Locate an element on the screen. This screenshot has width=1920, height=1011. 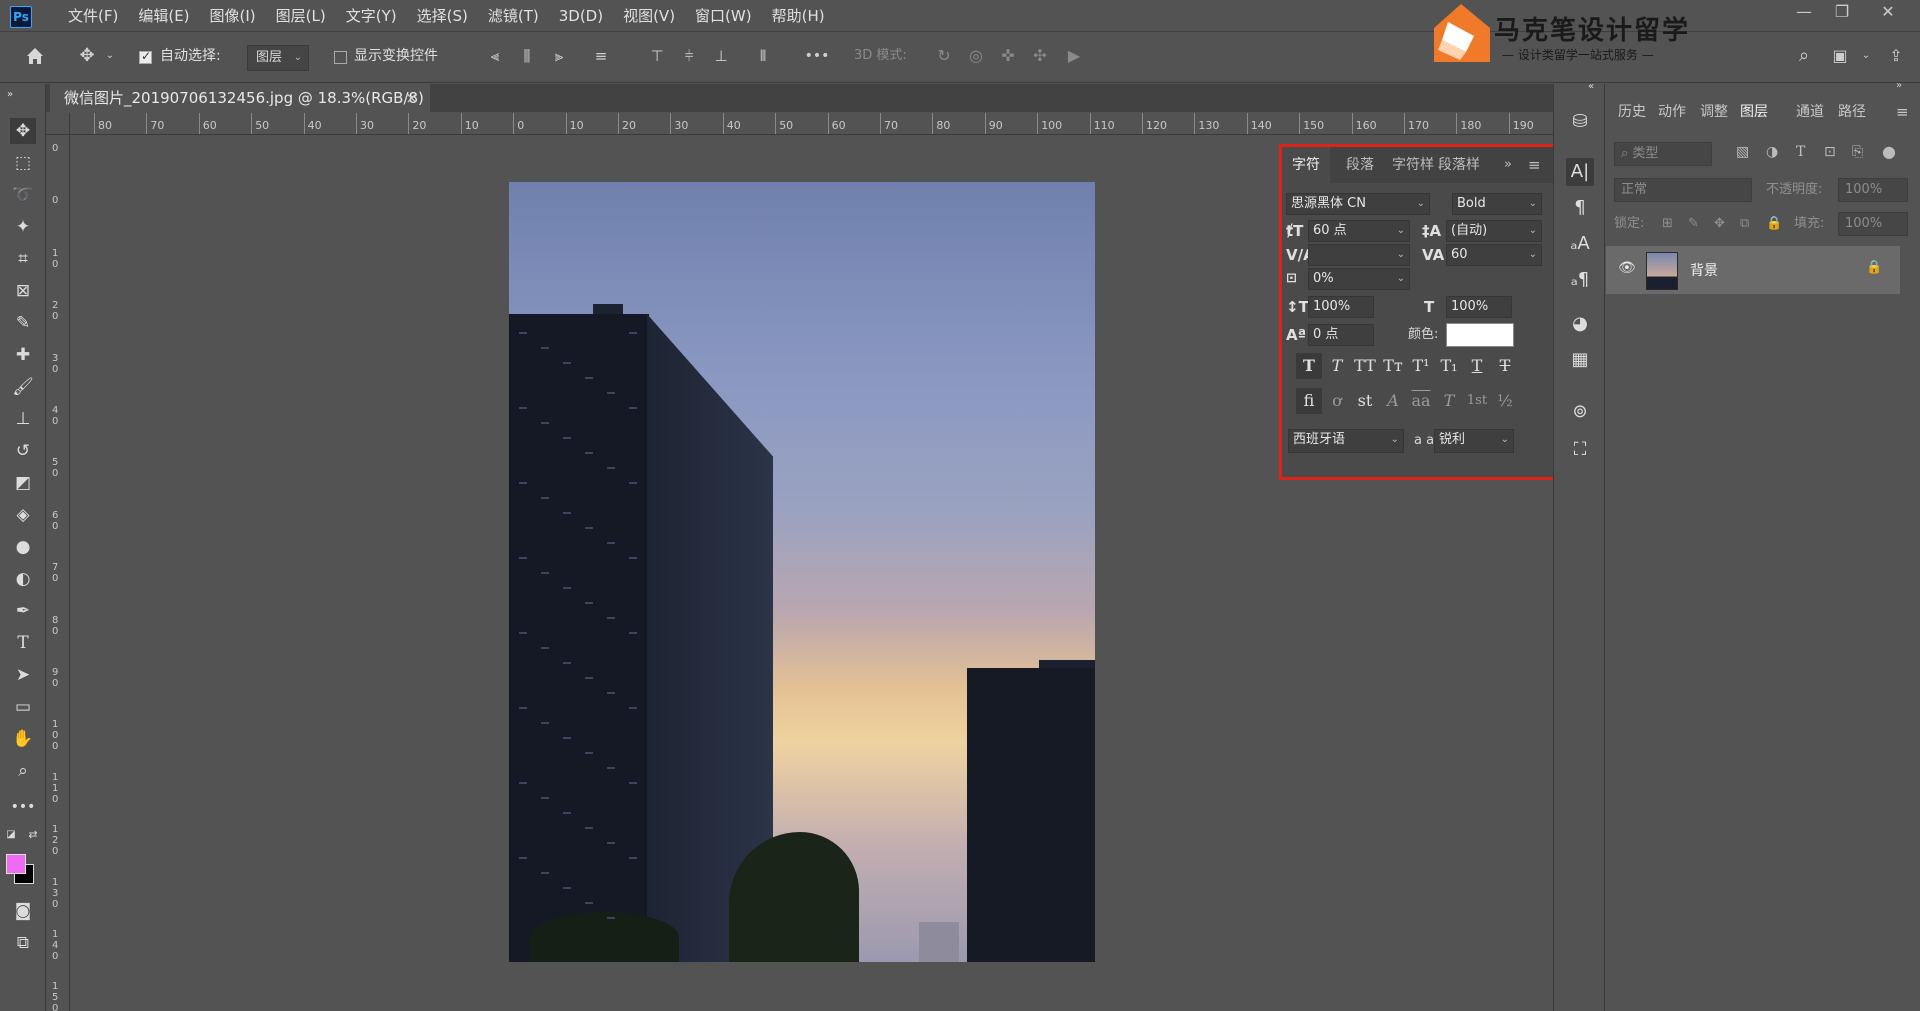
pen-tool-icon: ✒ is located at coordinates (23, 611).